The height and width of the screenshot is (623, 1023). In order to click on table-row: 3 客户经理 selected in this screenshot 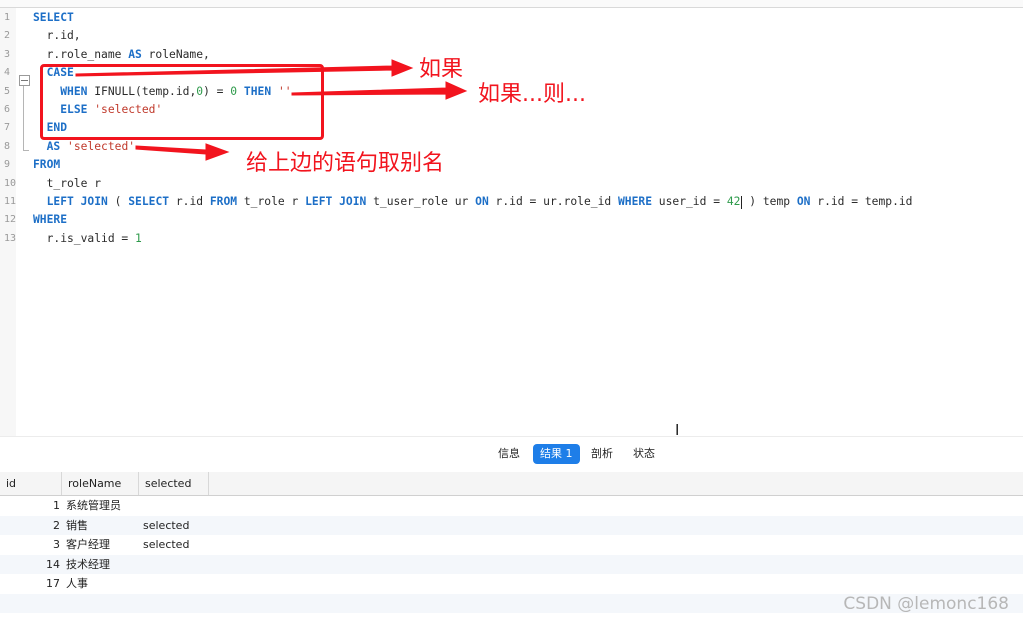, I will do `click(511, 545)`.